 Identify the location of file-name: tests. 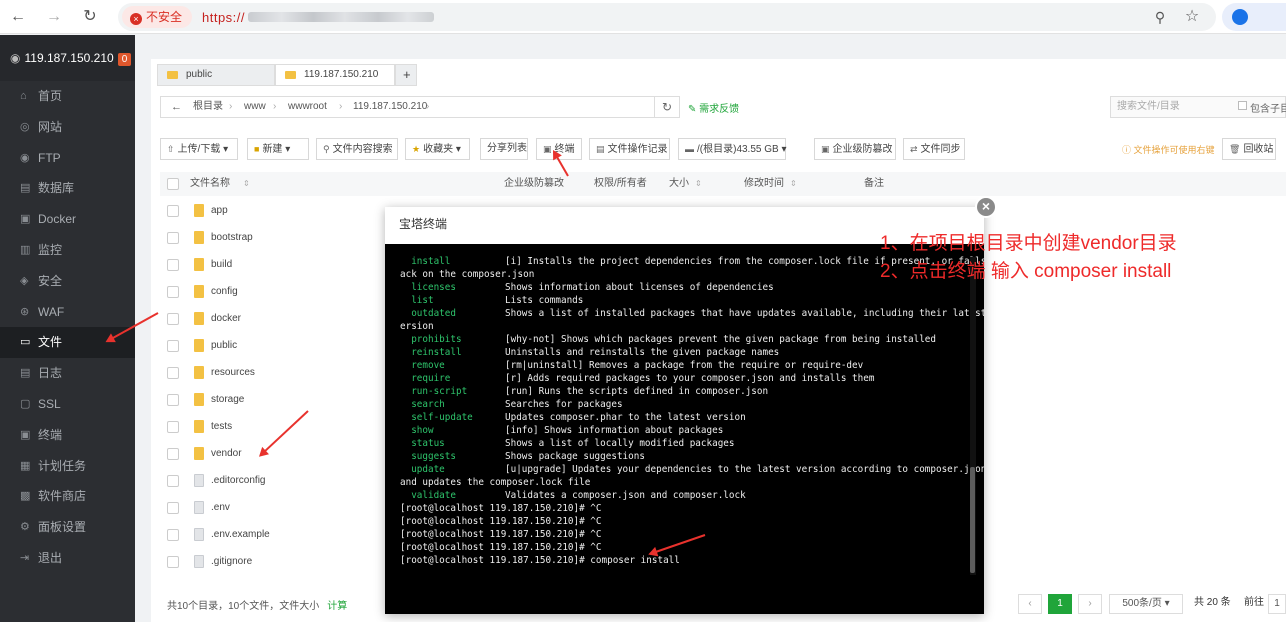
(221, 426).